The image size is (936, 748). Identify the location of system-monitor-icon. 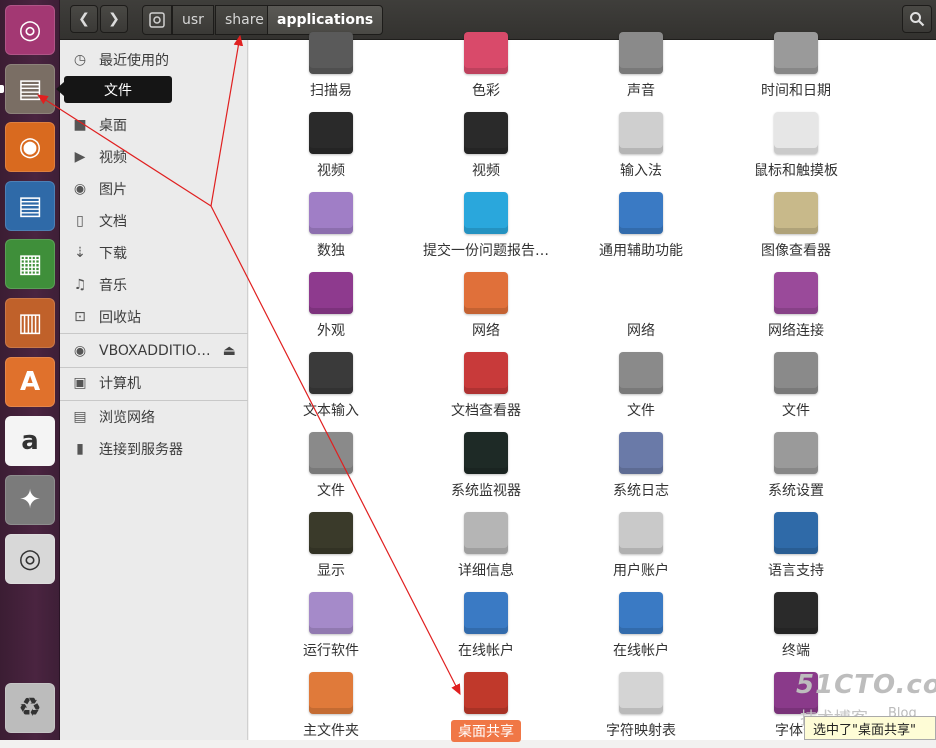
(486, 453).